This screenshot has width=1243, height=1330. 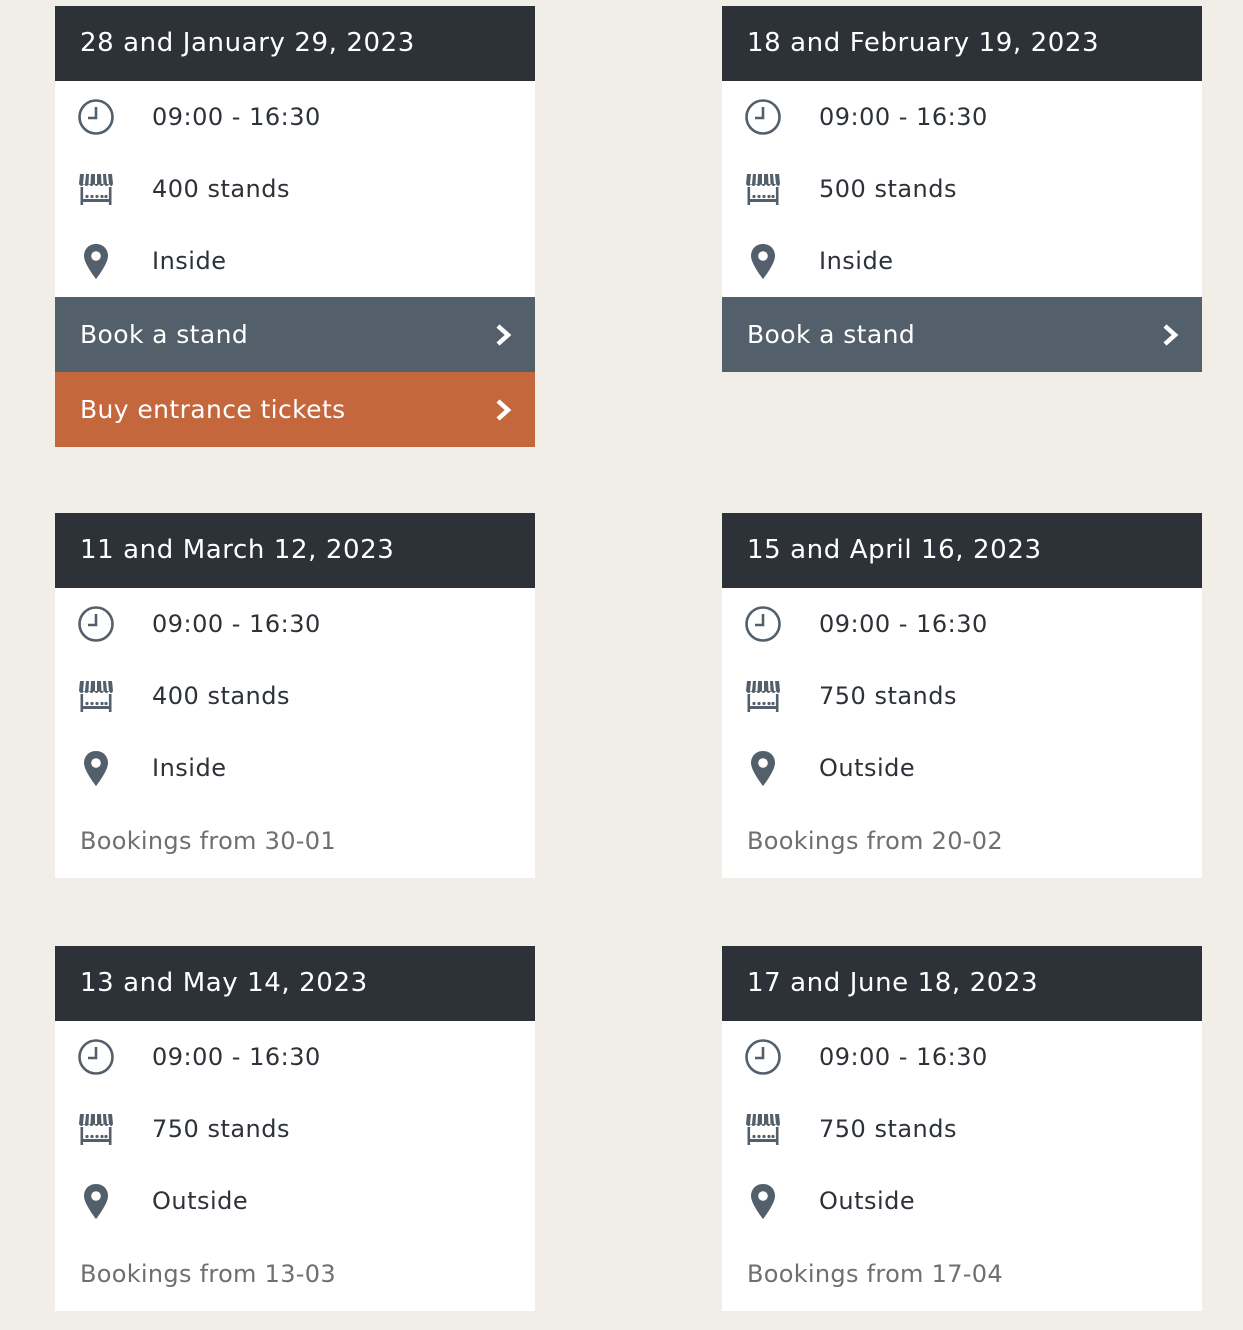 What do you see at coordinates (888, 189) in the screenshot?
I see `stand-count: 500 stands` at bounding box center [888, 189].